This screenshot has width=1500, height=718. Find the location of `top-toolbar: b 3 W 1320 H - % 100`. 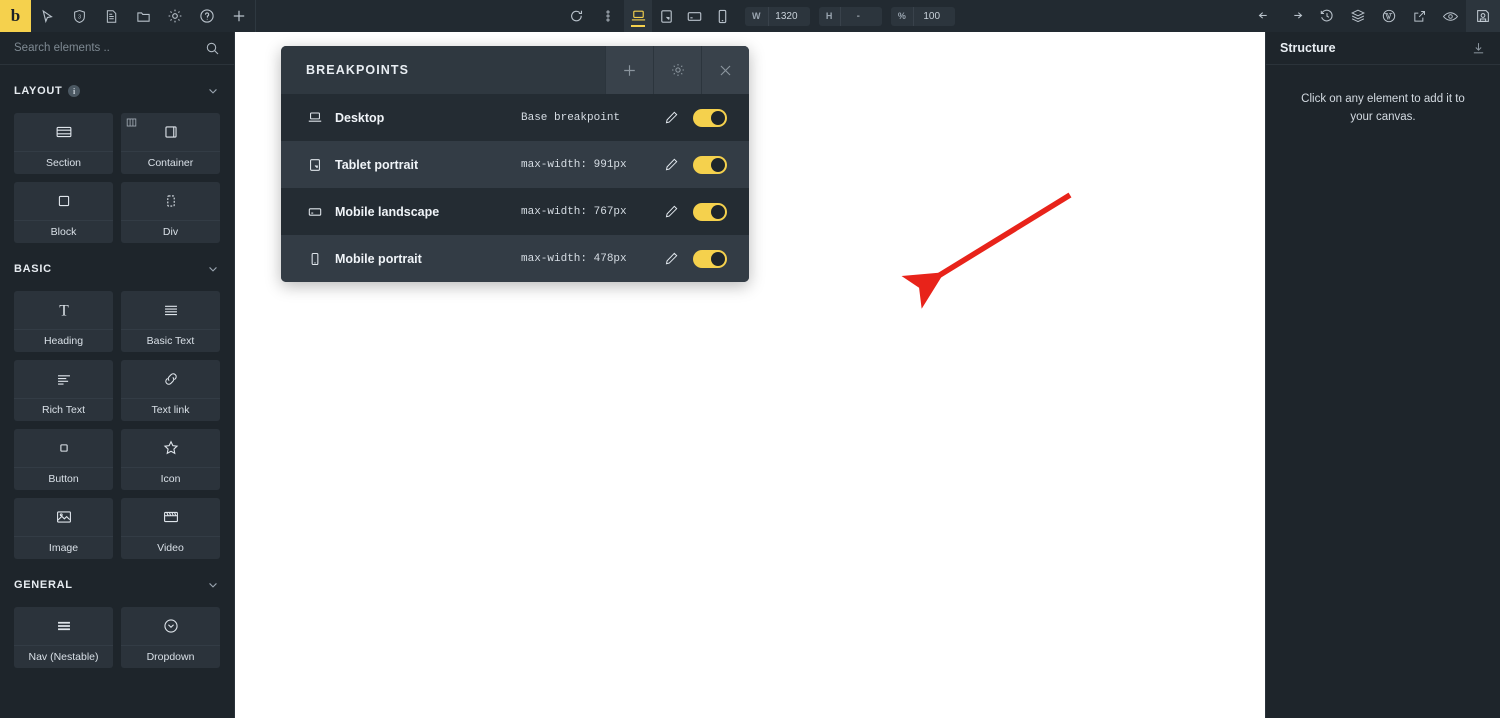

top-toolbar: b 3 W 1320 H - % 100 is located at coordinates (750, 16).